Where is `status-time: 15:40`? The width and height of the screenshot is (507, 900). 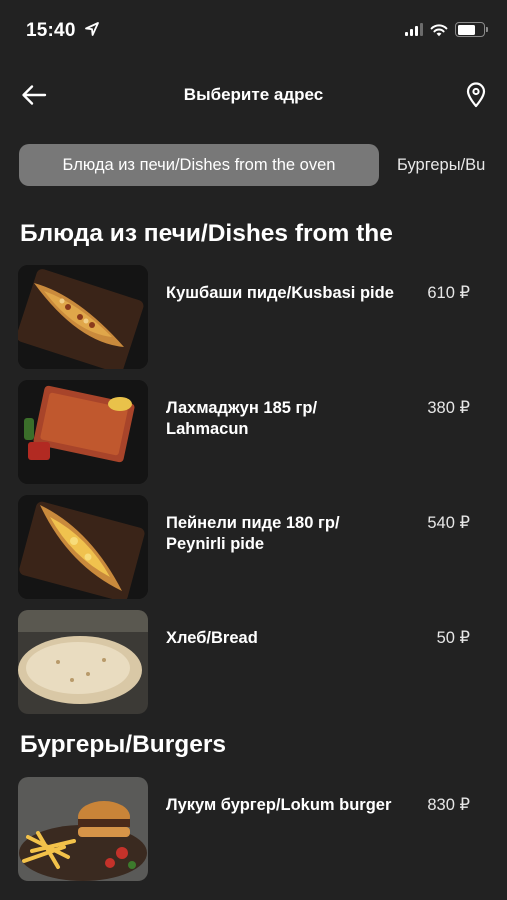 status-time: 15:40 is located at coordinates (51, 30).